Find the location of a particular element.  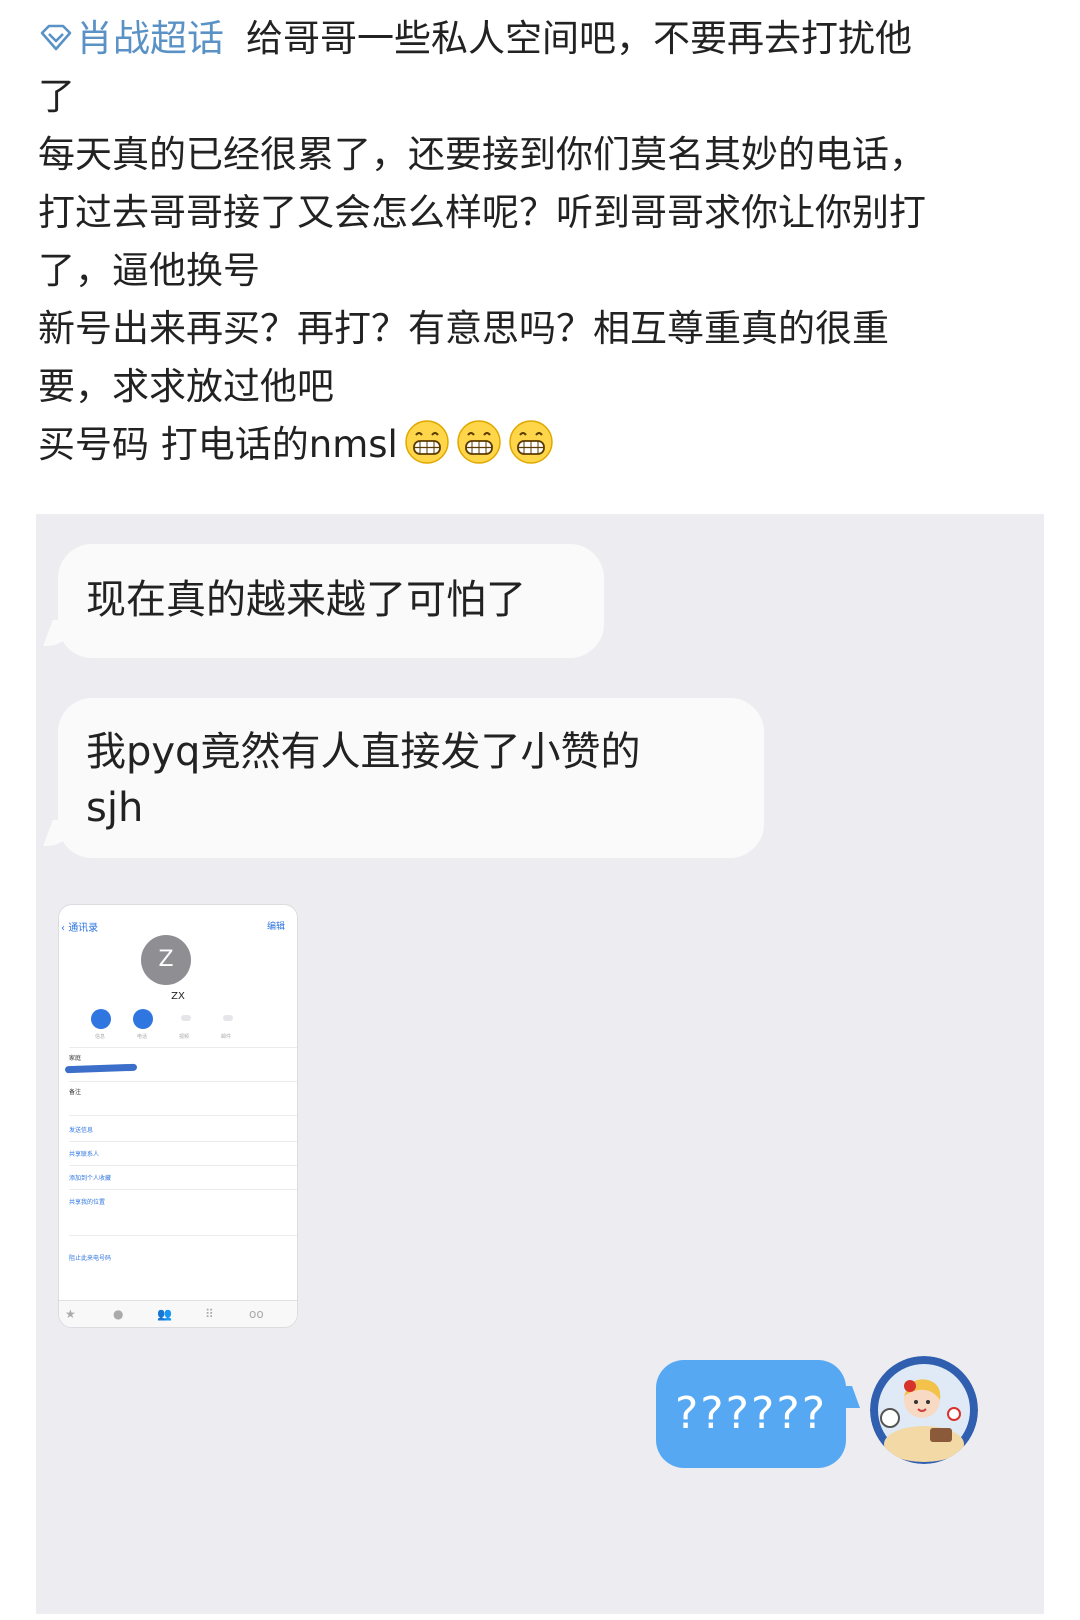

post-line-1: 肖战超话 给哥哥一些私人空间吧，不要再去打扰他 is located at coordinates (538, 39).